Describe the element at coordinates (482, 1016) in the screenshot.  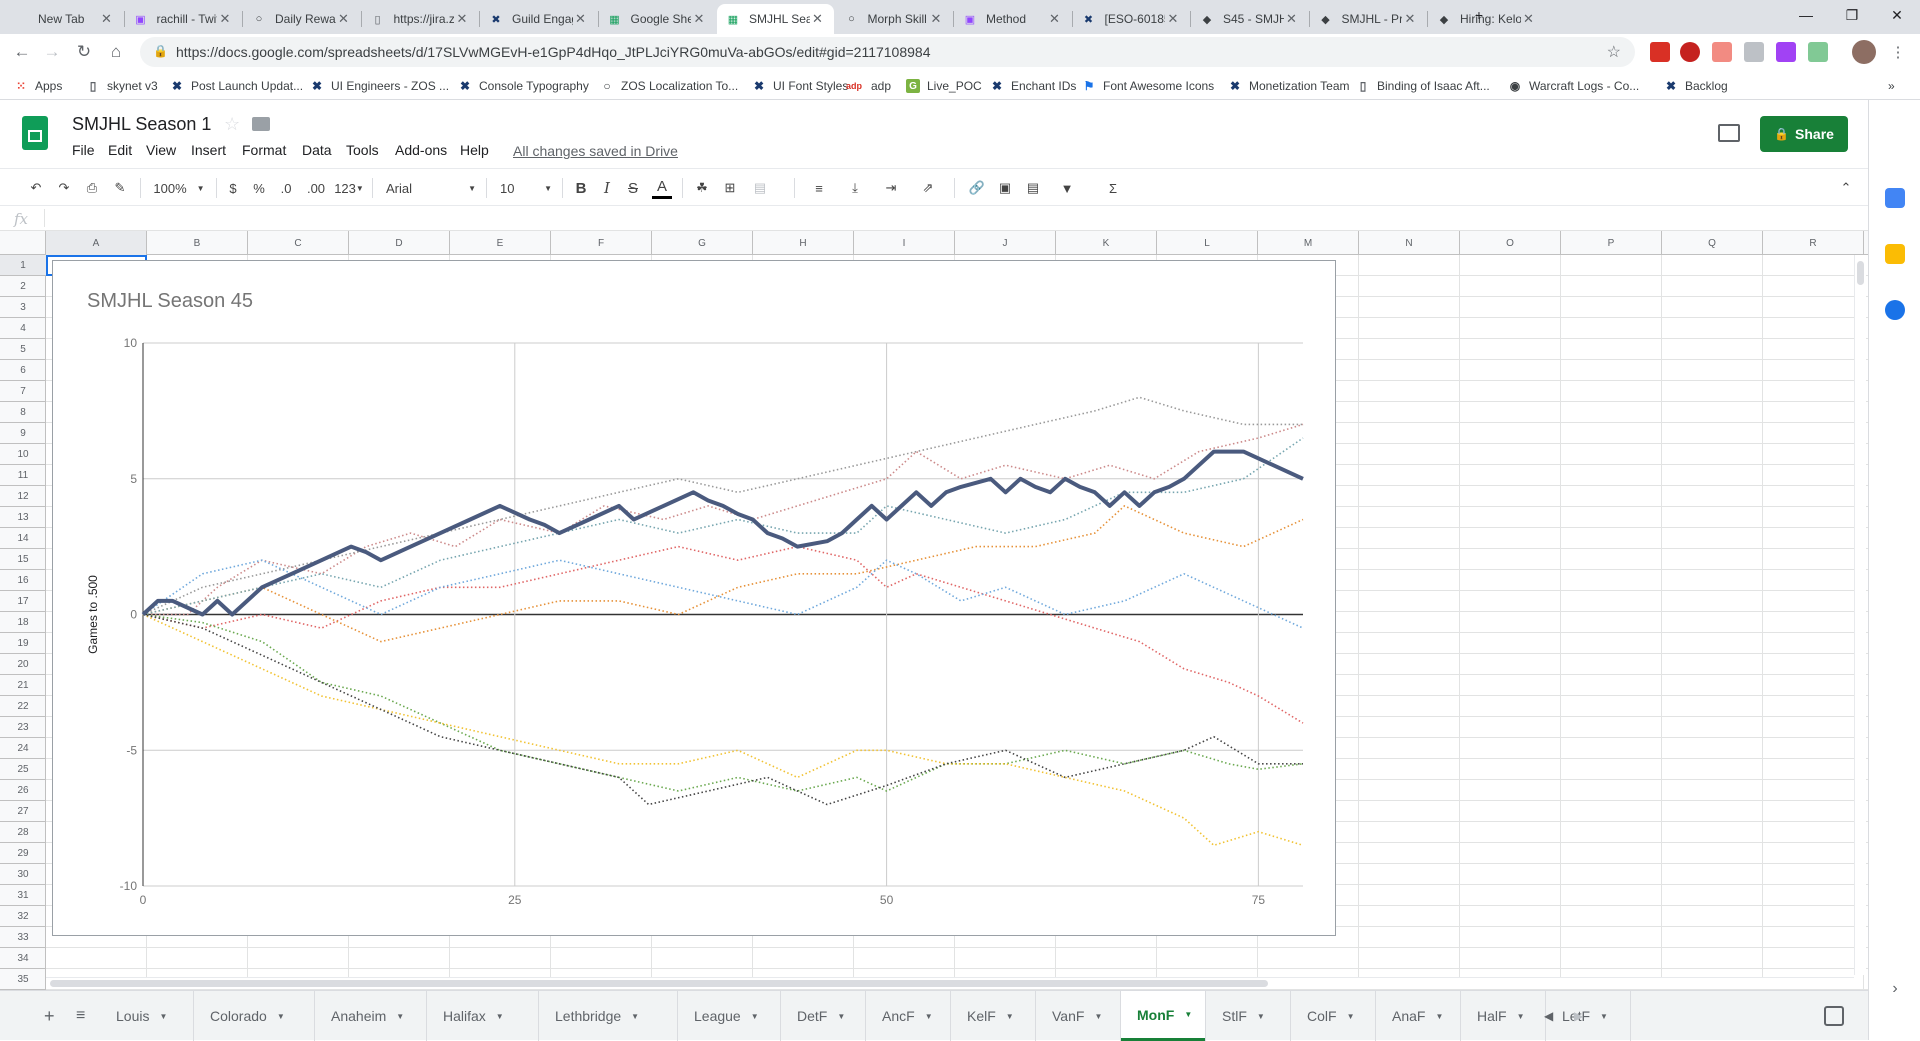
I see `sheet-tab: Halifax ▼` at that location.